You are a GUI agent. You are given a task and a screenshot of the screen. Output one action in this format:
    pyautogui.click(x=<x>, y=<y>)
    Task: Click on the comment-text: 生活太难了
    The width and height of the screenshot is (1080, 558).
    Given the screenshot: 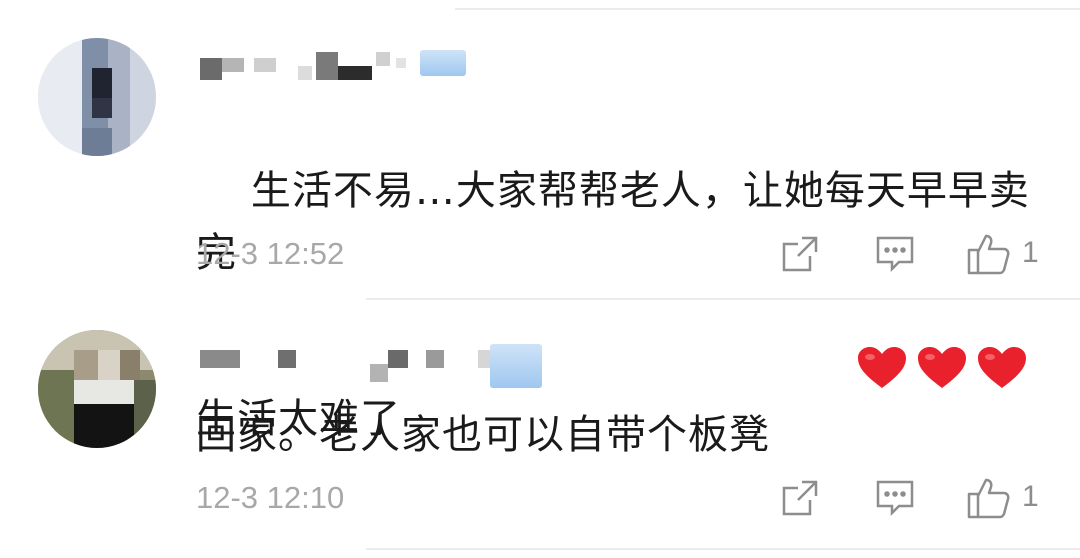 What is the action you would take?
    pyautogui.click(x=298, y=419)
    